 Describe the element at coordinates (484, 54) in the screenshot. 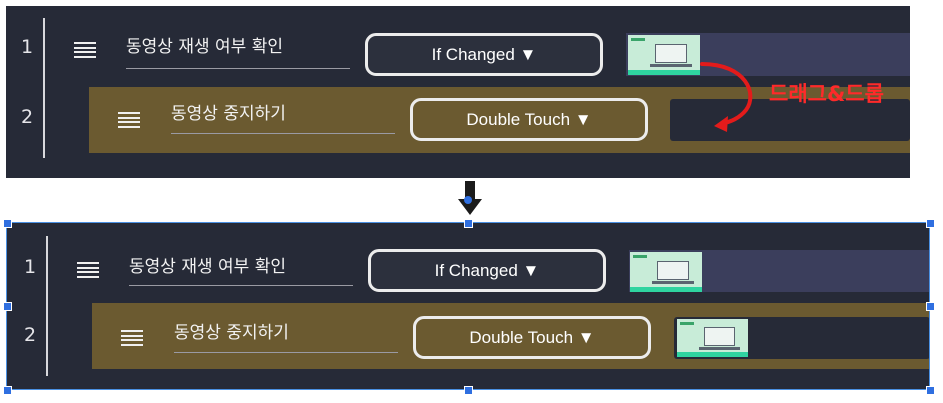

I see `trigger-dropdown: If Changed ▼` at that location.